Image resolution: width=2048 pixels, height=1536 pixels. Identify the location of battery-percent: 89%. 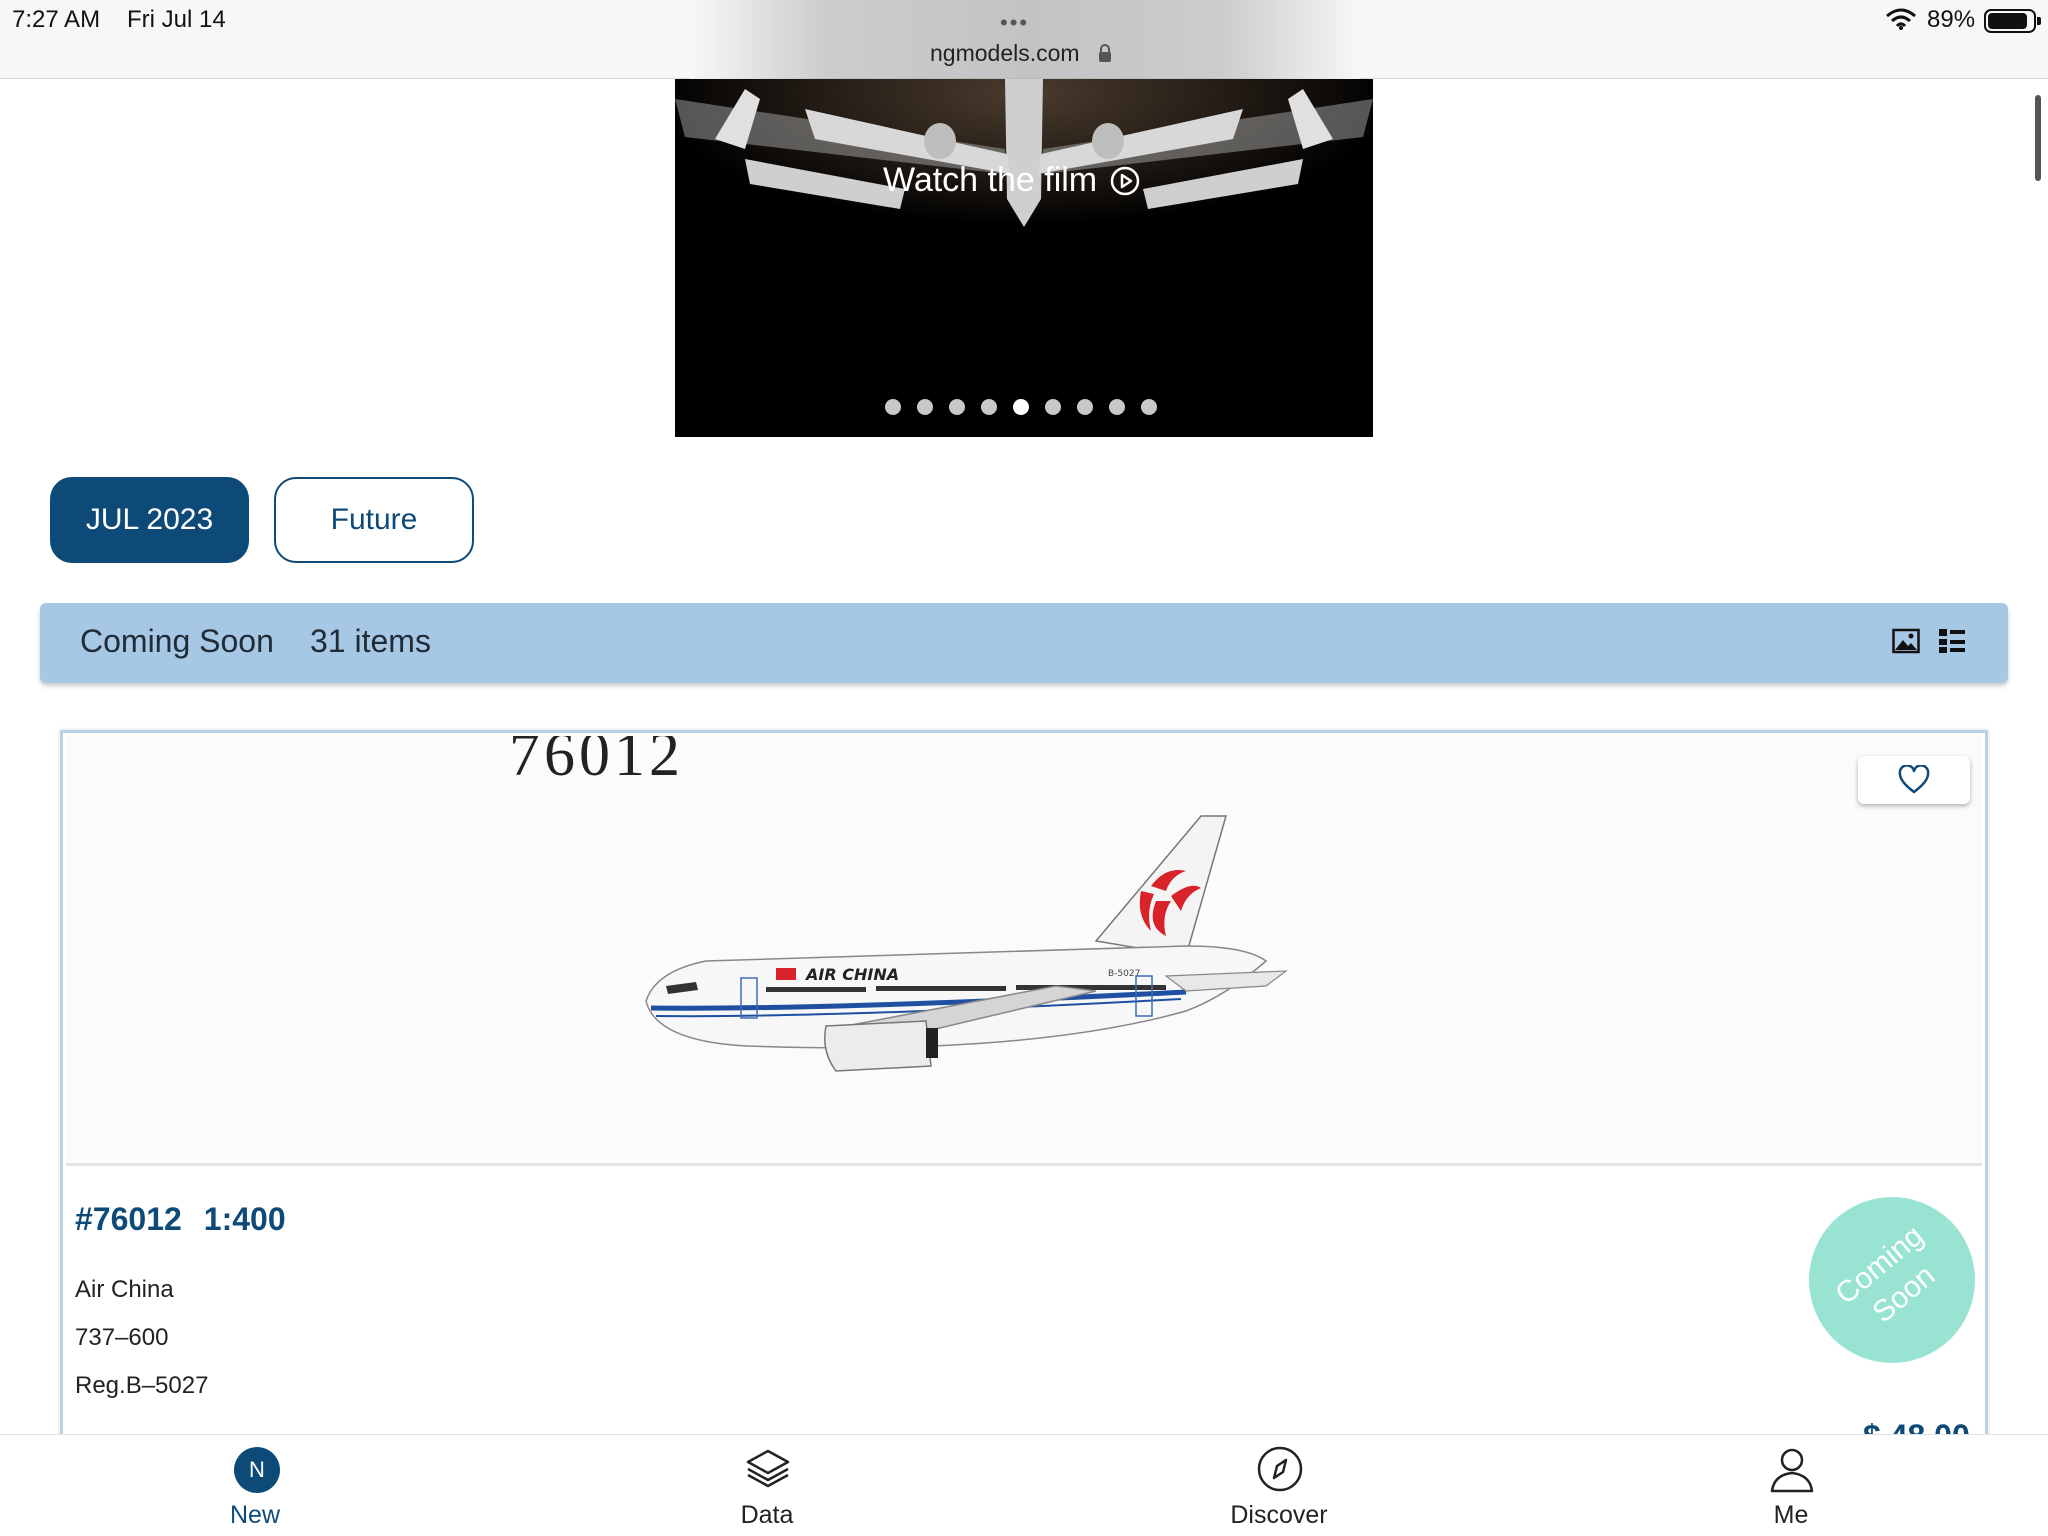
(1951, 19).